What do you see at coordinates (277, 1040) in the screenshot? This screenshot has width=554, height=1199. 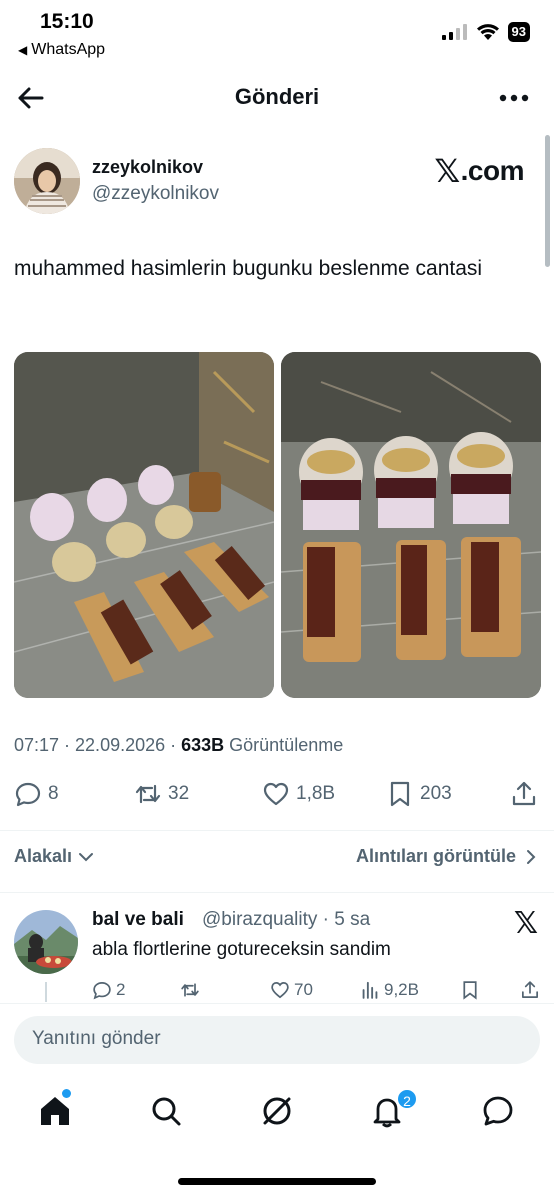 I see `reply-input: Yanıtını gönder` at bounding box center [277, 1040].